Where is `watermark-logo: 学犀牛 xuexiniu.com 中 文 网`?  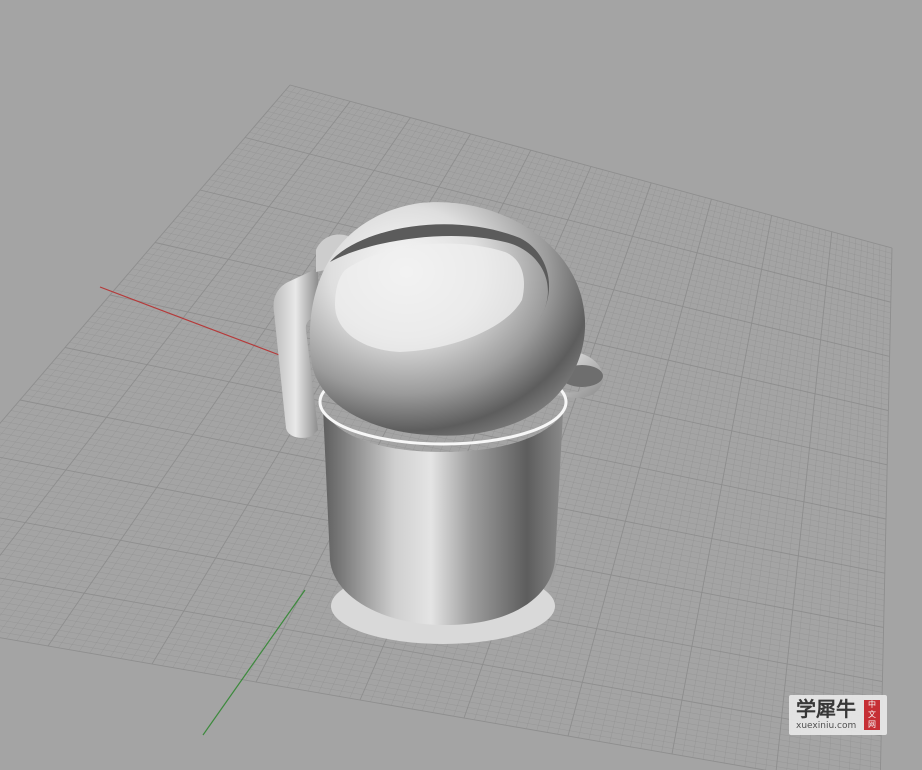
watermark-logo: 学犀牛 xuexiniu.com 中 文 网 is located at coordinates (838, 715).